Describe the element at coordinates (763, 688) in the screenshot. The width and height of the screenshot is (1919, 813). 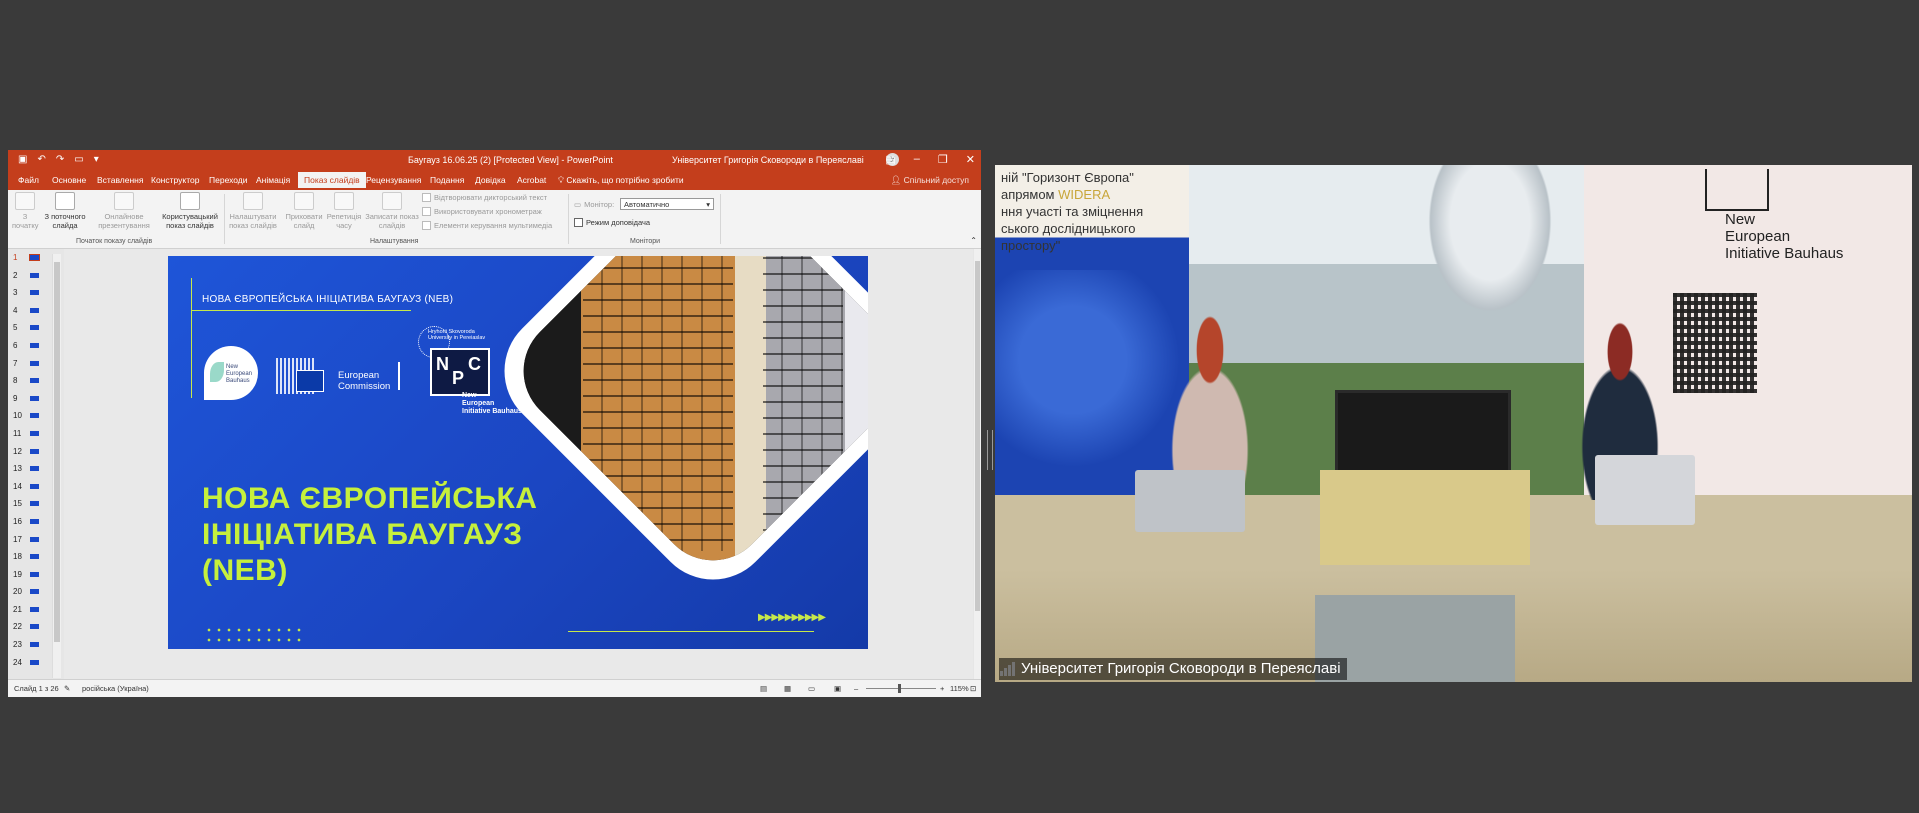
I see `normal-view-icon: ▤` at that location.